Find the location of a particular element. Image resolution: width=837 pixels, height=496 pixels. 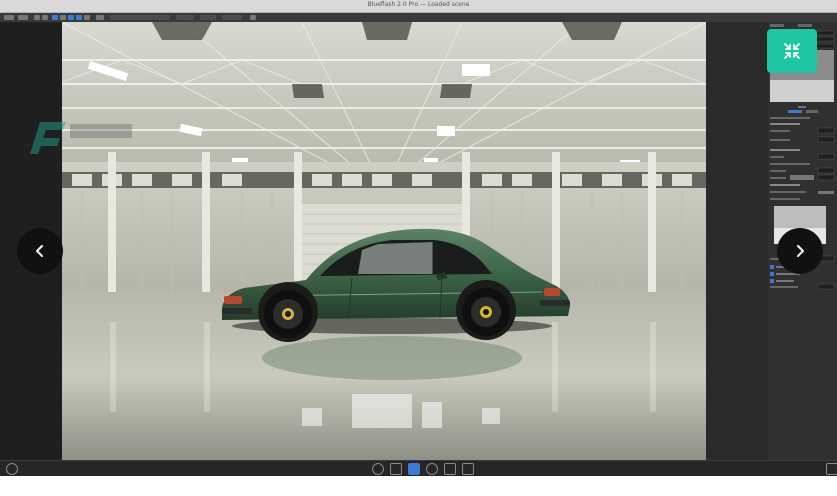

studio-icon is located at coordinates (468, 469).